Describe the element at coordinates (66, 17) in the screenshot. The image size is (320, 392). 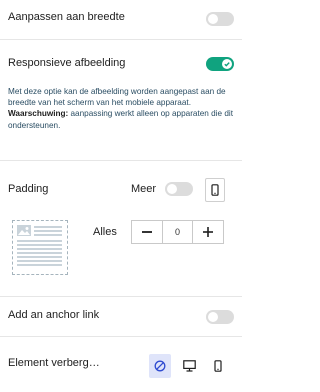
I see `fit-width-label: Aanpassen aan breedte` at that location.